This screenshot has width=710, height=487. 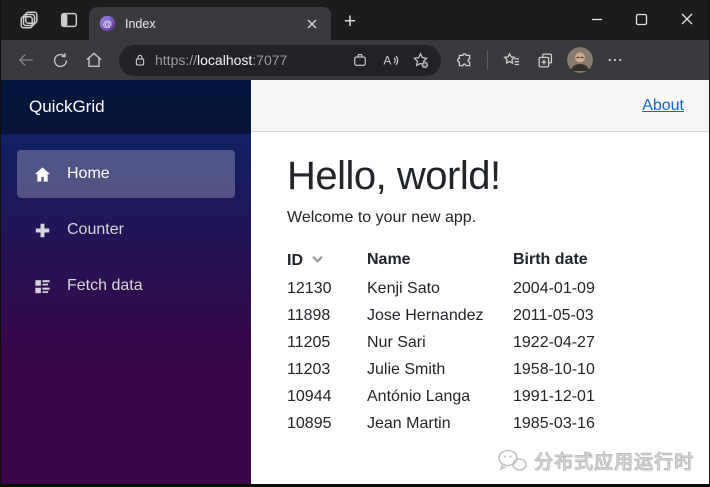 I want to click on cell-birthdate: 1958-10-10, so click(x=554, y=369).